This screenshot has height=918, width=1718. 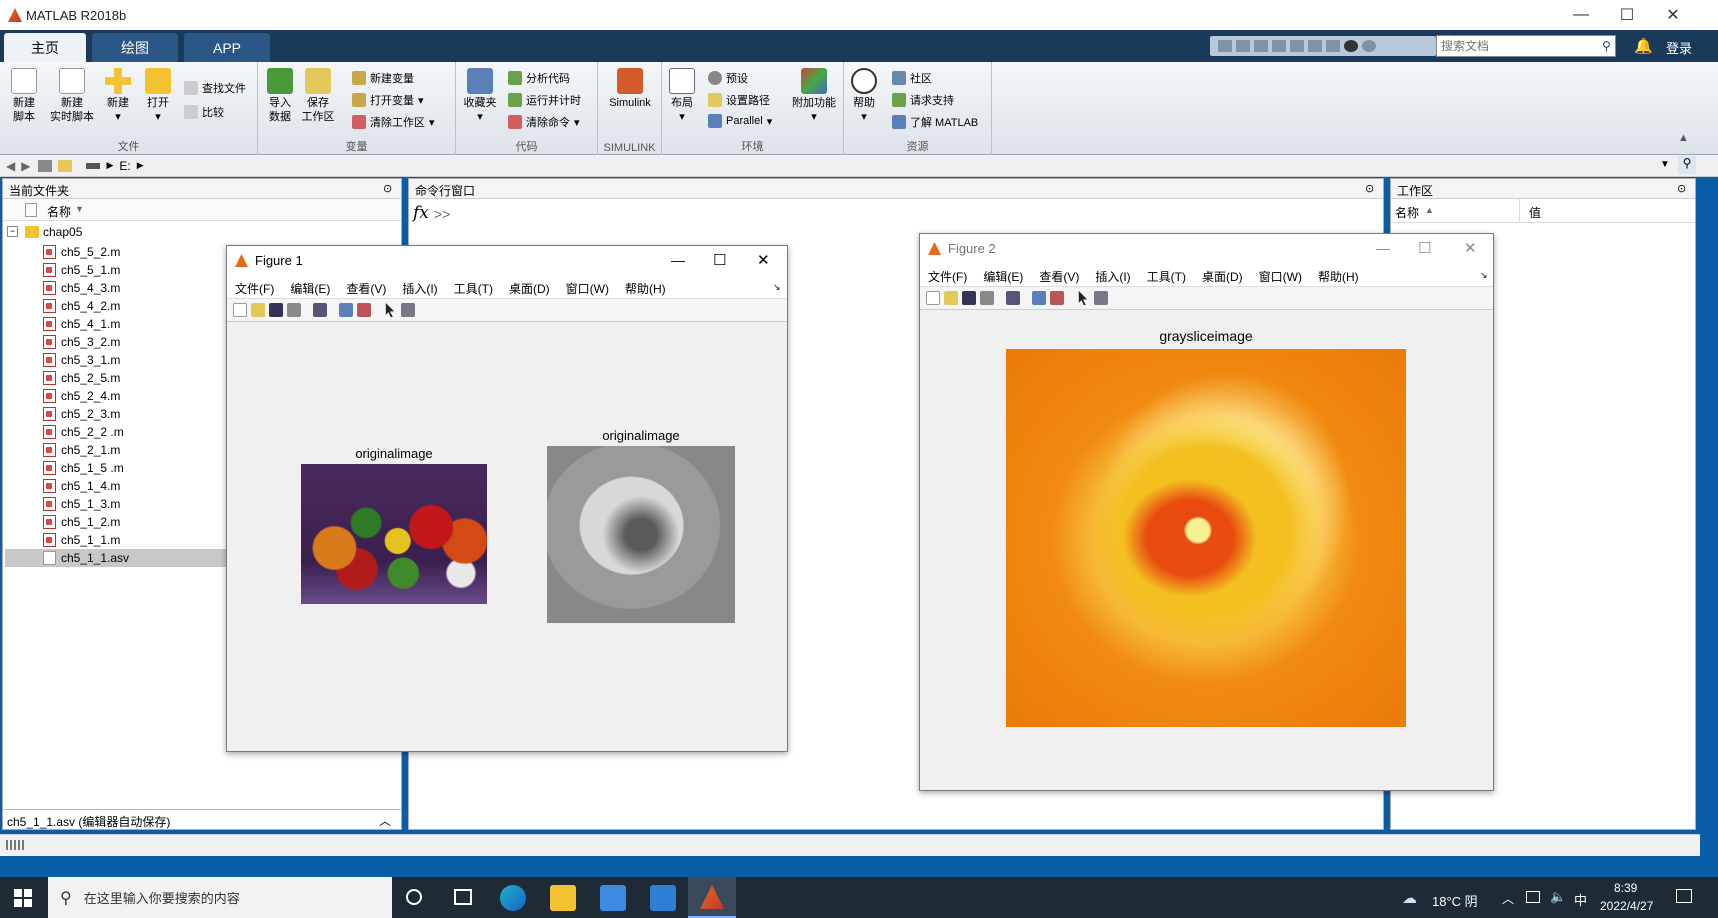 What do you see at coordinates (1112, 276) in the screenshot?
I see `menu-insert: 插入(I)` at bounding box center [1112, 276].